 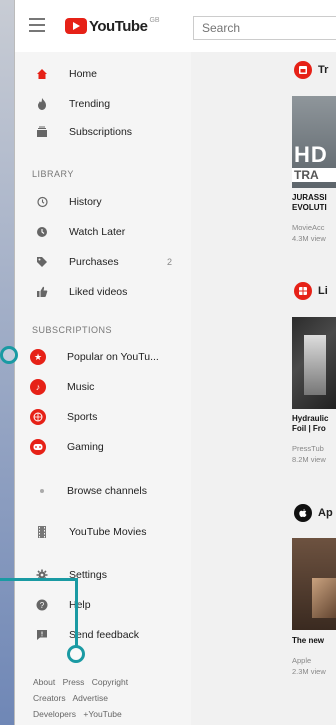 What do you see at coordinates (37, 25) in the screenshot?
I see `menu-button` at bounding box center [37, 25].